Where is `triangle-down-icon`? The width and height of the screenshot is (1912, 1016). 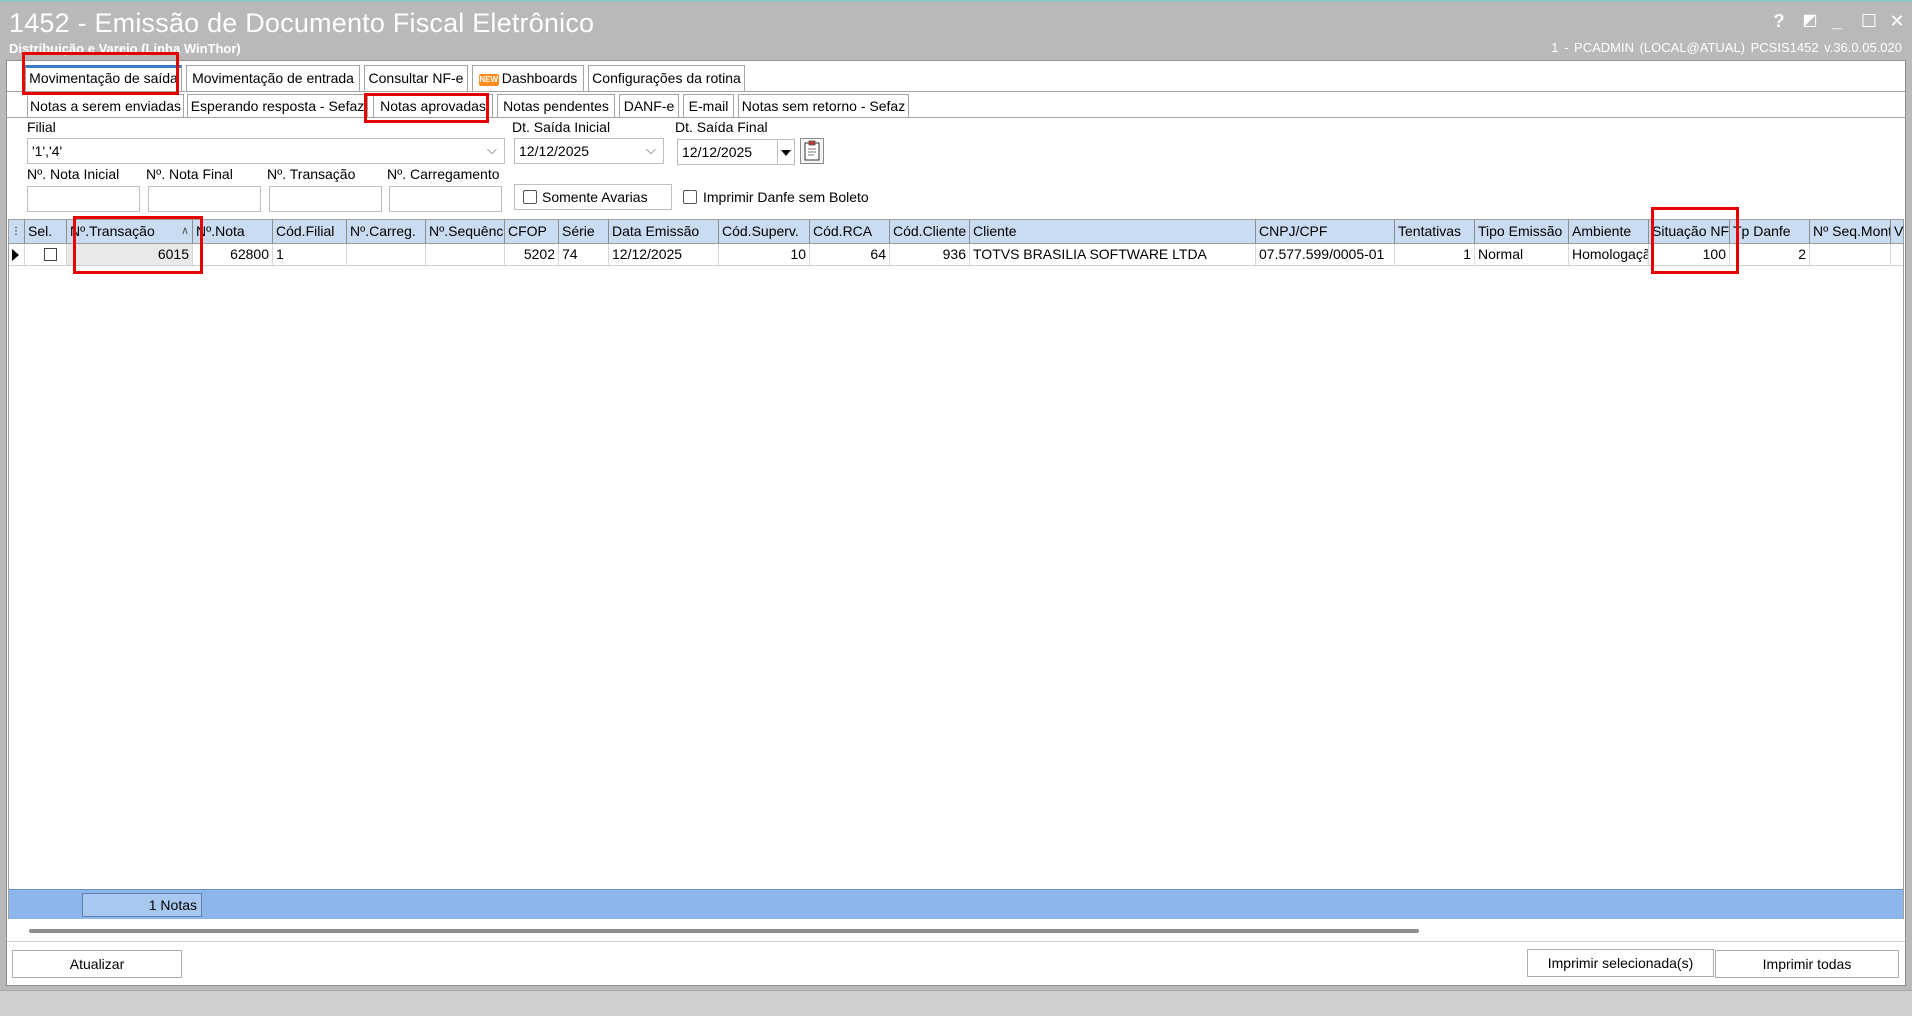 triangle-down-icon is located at coordinates (786, 153).